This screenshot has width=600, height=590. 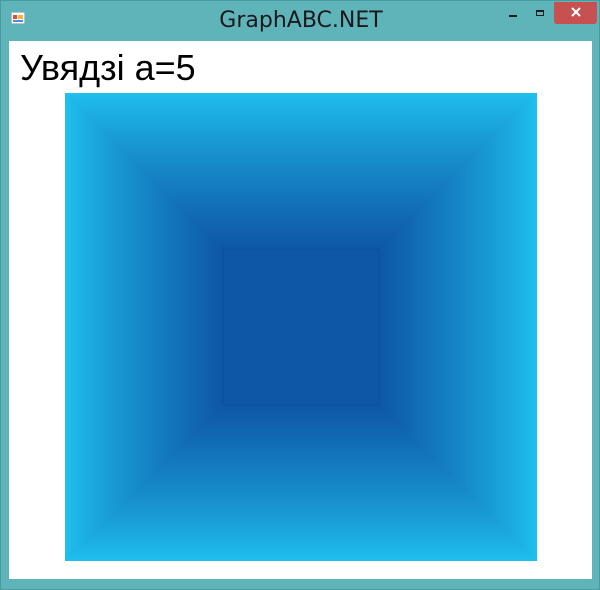 I want to click on maximize-button, so click(x=540, y=13).